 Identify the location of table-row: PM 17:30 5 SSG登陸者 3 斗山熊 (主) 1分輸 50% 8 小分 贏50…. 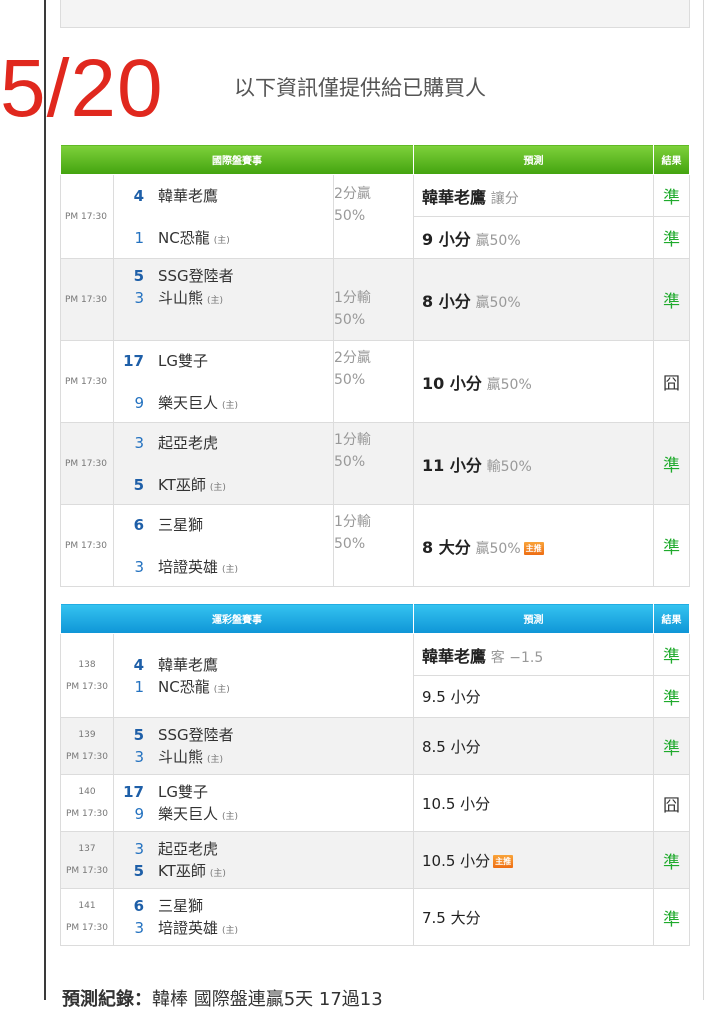
(375, 299).